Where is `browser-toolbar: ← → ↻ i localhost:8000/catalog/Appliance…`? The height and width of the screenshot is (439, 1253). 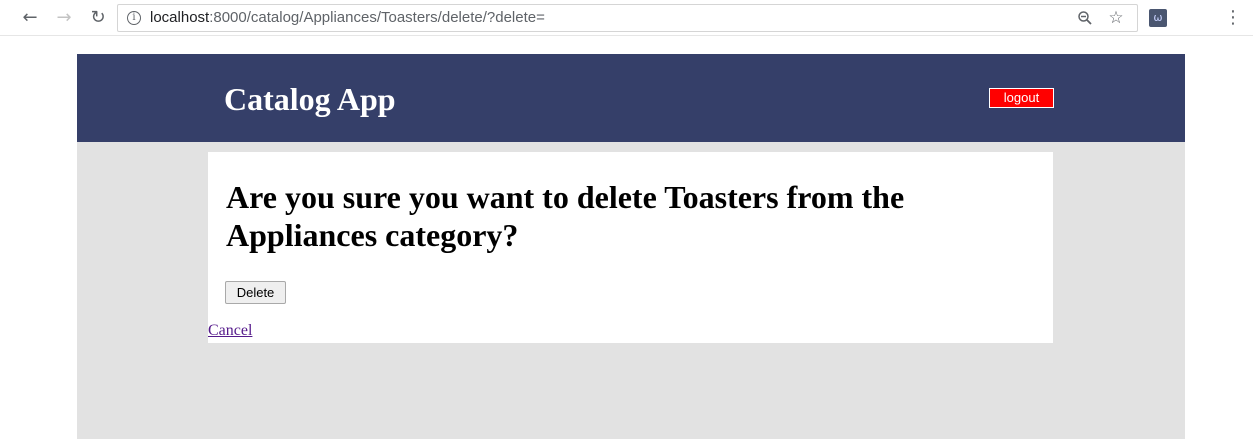 browser-toolbar: ← → ↻ i localhost:8000/catalog/Appliance… is located at coordinates (626, 18).